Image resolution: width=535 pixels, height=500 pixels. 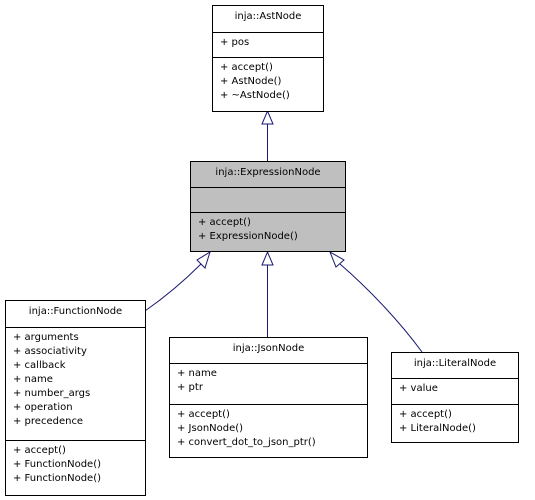 What do you see at coordinates (268, 44) in the screenshot?
I see `class-attributes: + pos` at bounding box center [268, 44].